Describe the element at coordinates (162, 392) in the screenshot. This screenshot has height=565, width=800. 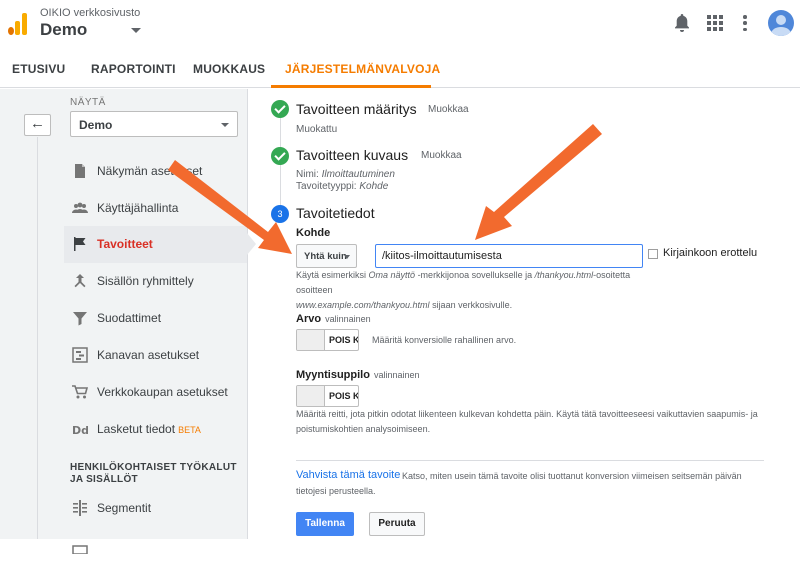
I see `sidebar-item-label: Verkkokaupan asetukset` at that location.